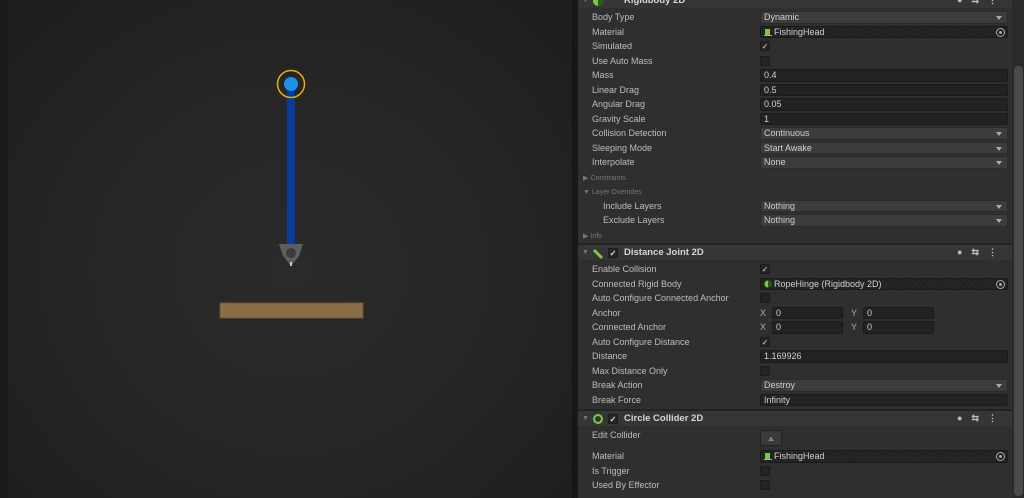 The width and height of the screenshot is (1024, 498). I want to click on constraints-foldout: ▶ Constraints, so click(605, 177).